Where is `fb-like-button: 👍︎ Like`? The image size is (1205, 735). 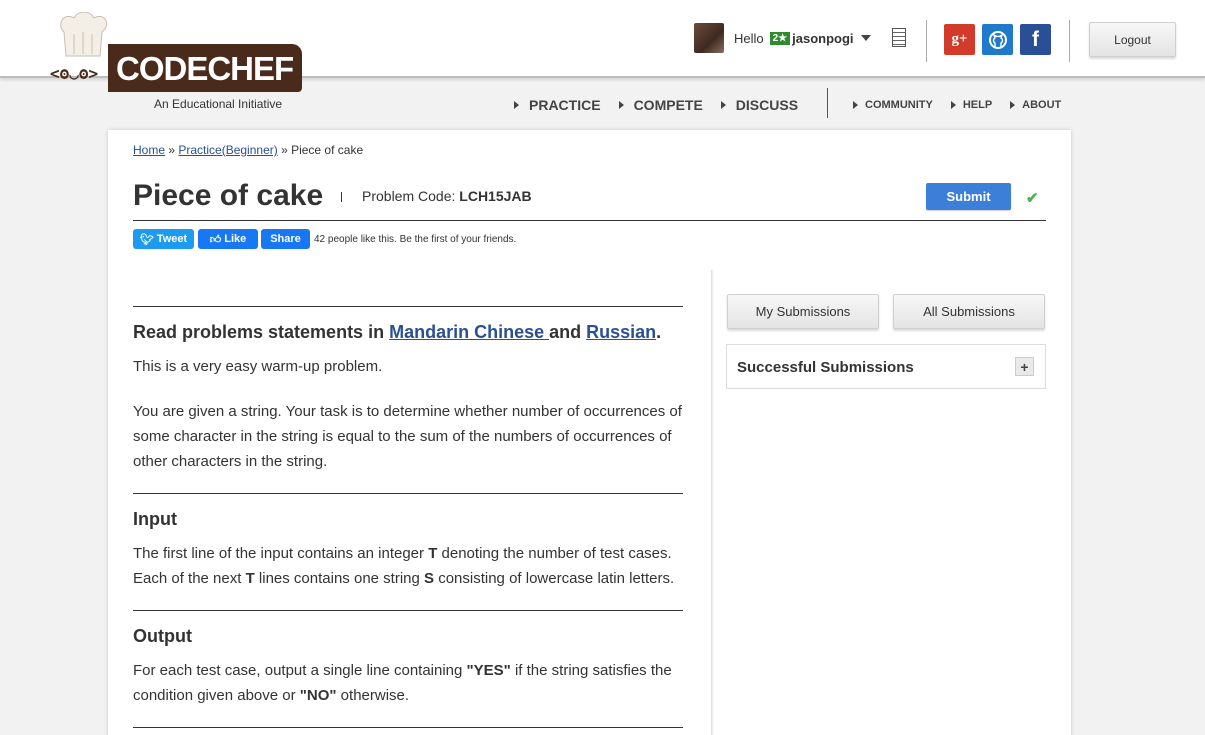
fb-like-button: 👍︎ Like is located at coordinates (228, 239).